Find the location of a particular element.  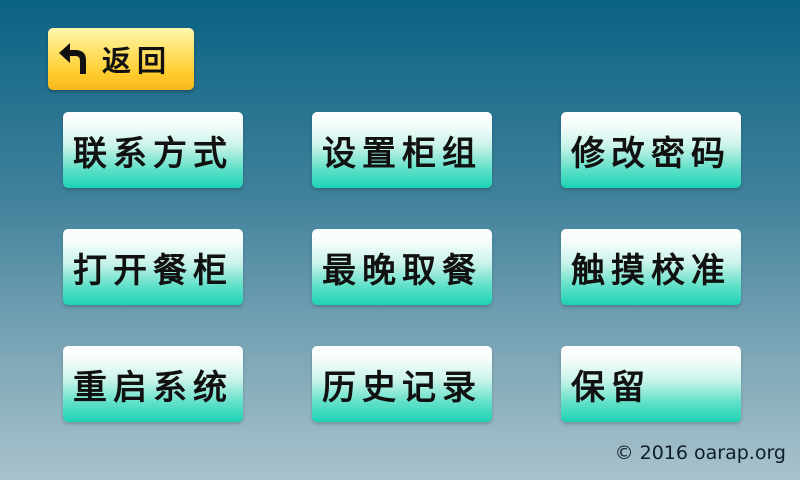

set-cabinet-group-label: 设置柜组 is located at coordinates (402, 153).